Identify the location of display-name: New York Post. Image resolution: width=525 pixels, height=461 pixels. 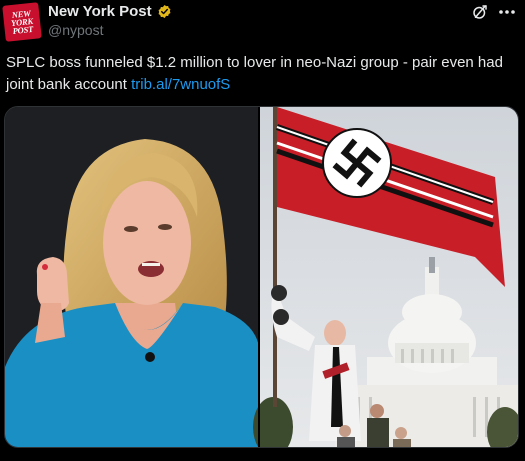
(100, 11).